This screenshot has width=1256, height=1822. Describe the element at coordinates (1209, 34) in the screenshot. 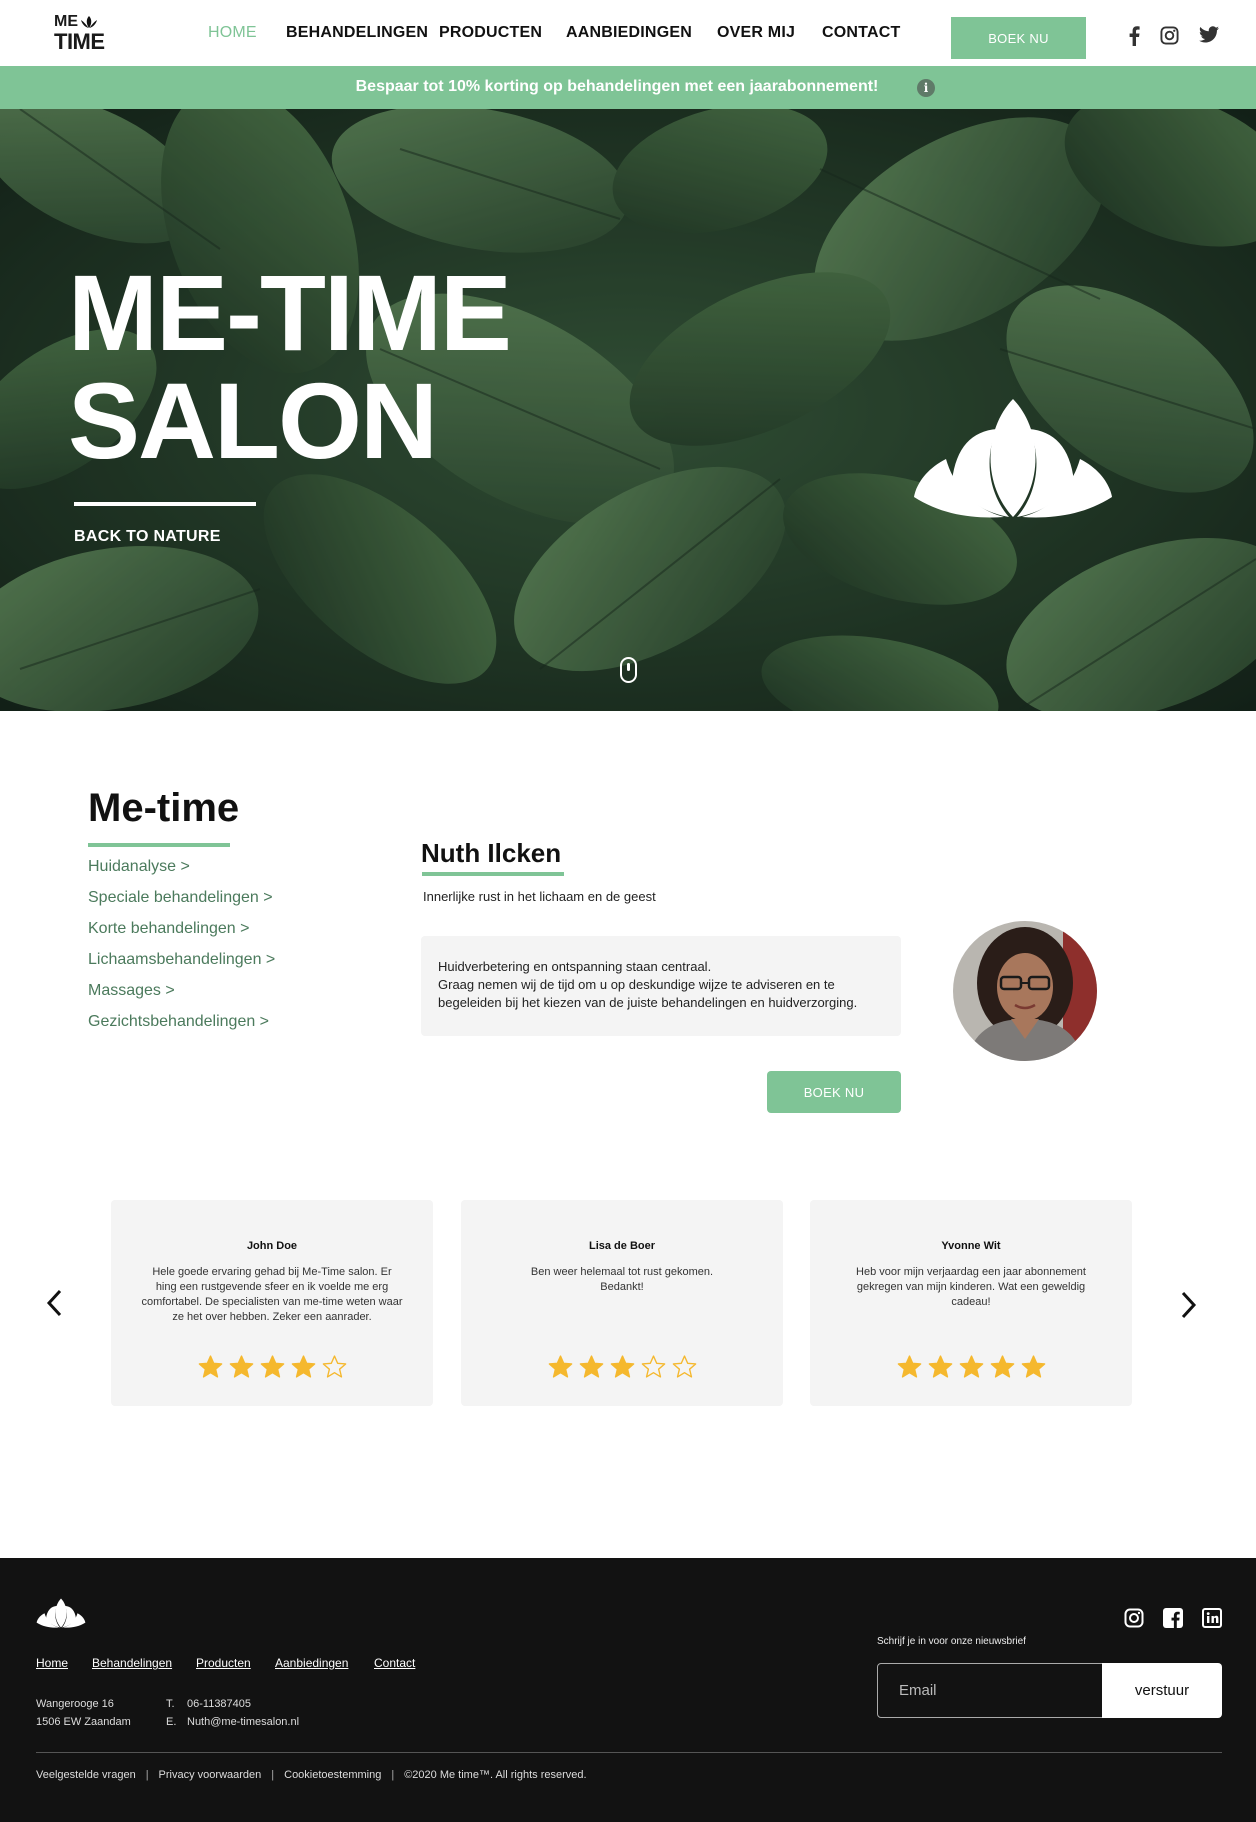

I see `twitter-icon` at that location.